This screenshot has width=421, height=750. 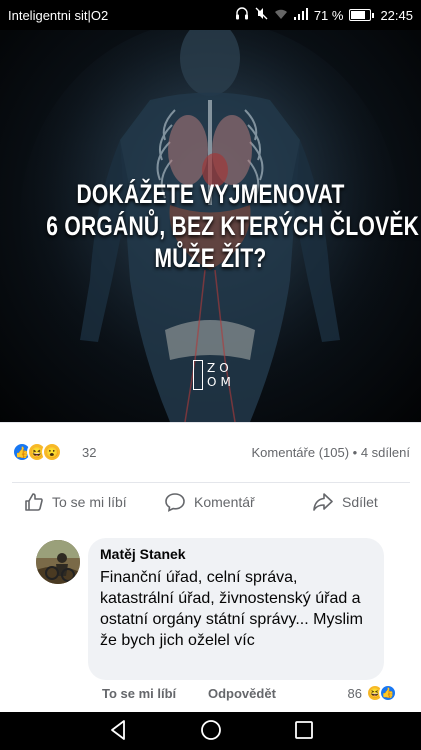 What do you see at coordinates (385, 452) in the screenshot?
I see `shares-count: 4 sdílení` at bounding box center [385, 452].